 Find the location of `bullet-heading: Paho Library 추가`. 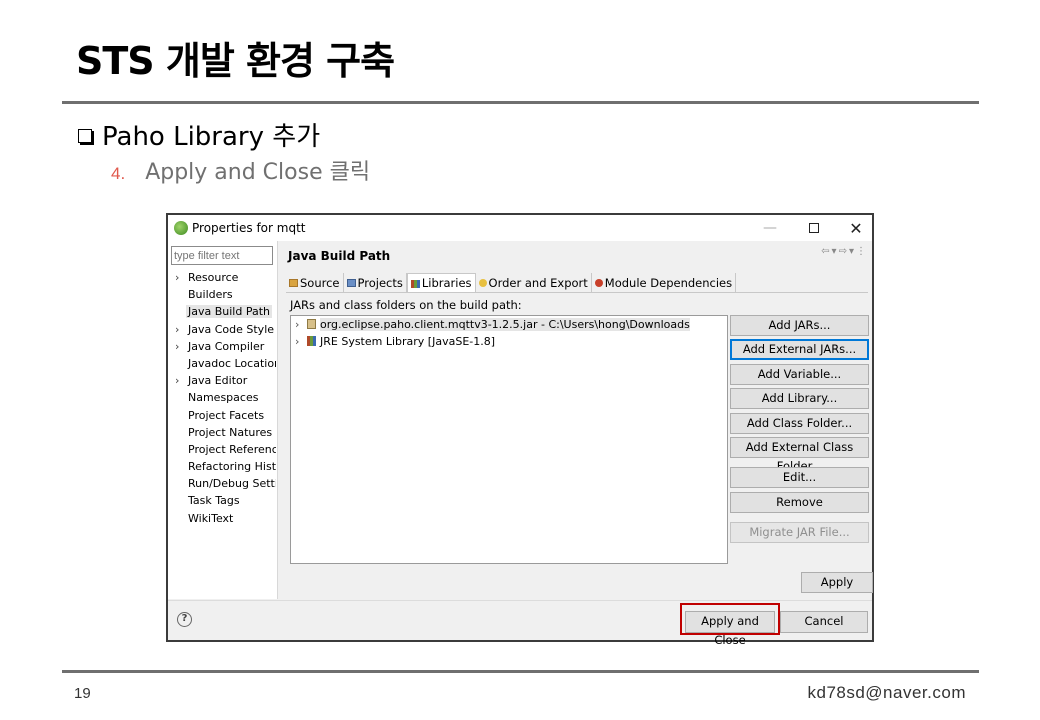

bullet-heading: Paho Library 추가 is located at coordinates (199, 134).